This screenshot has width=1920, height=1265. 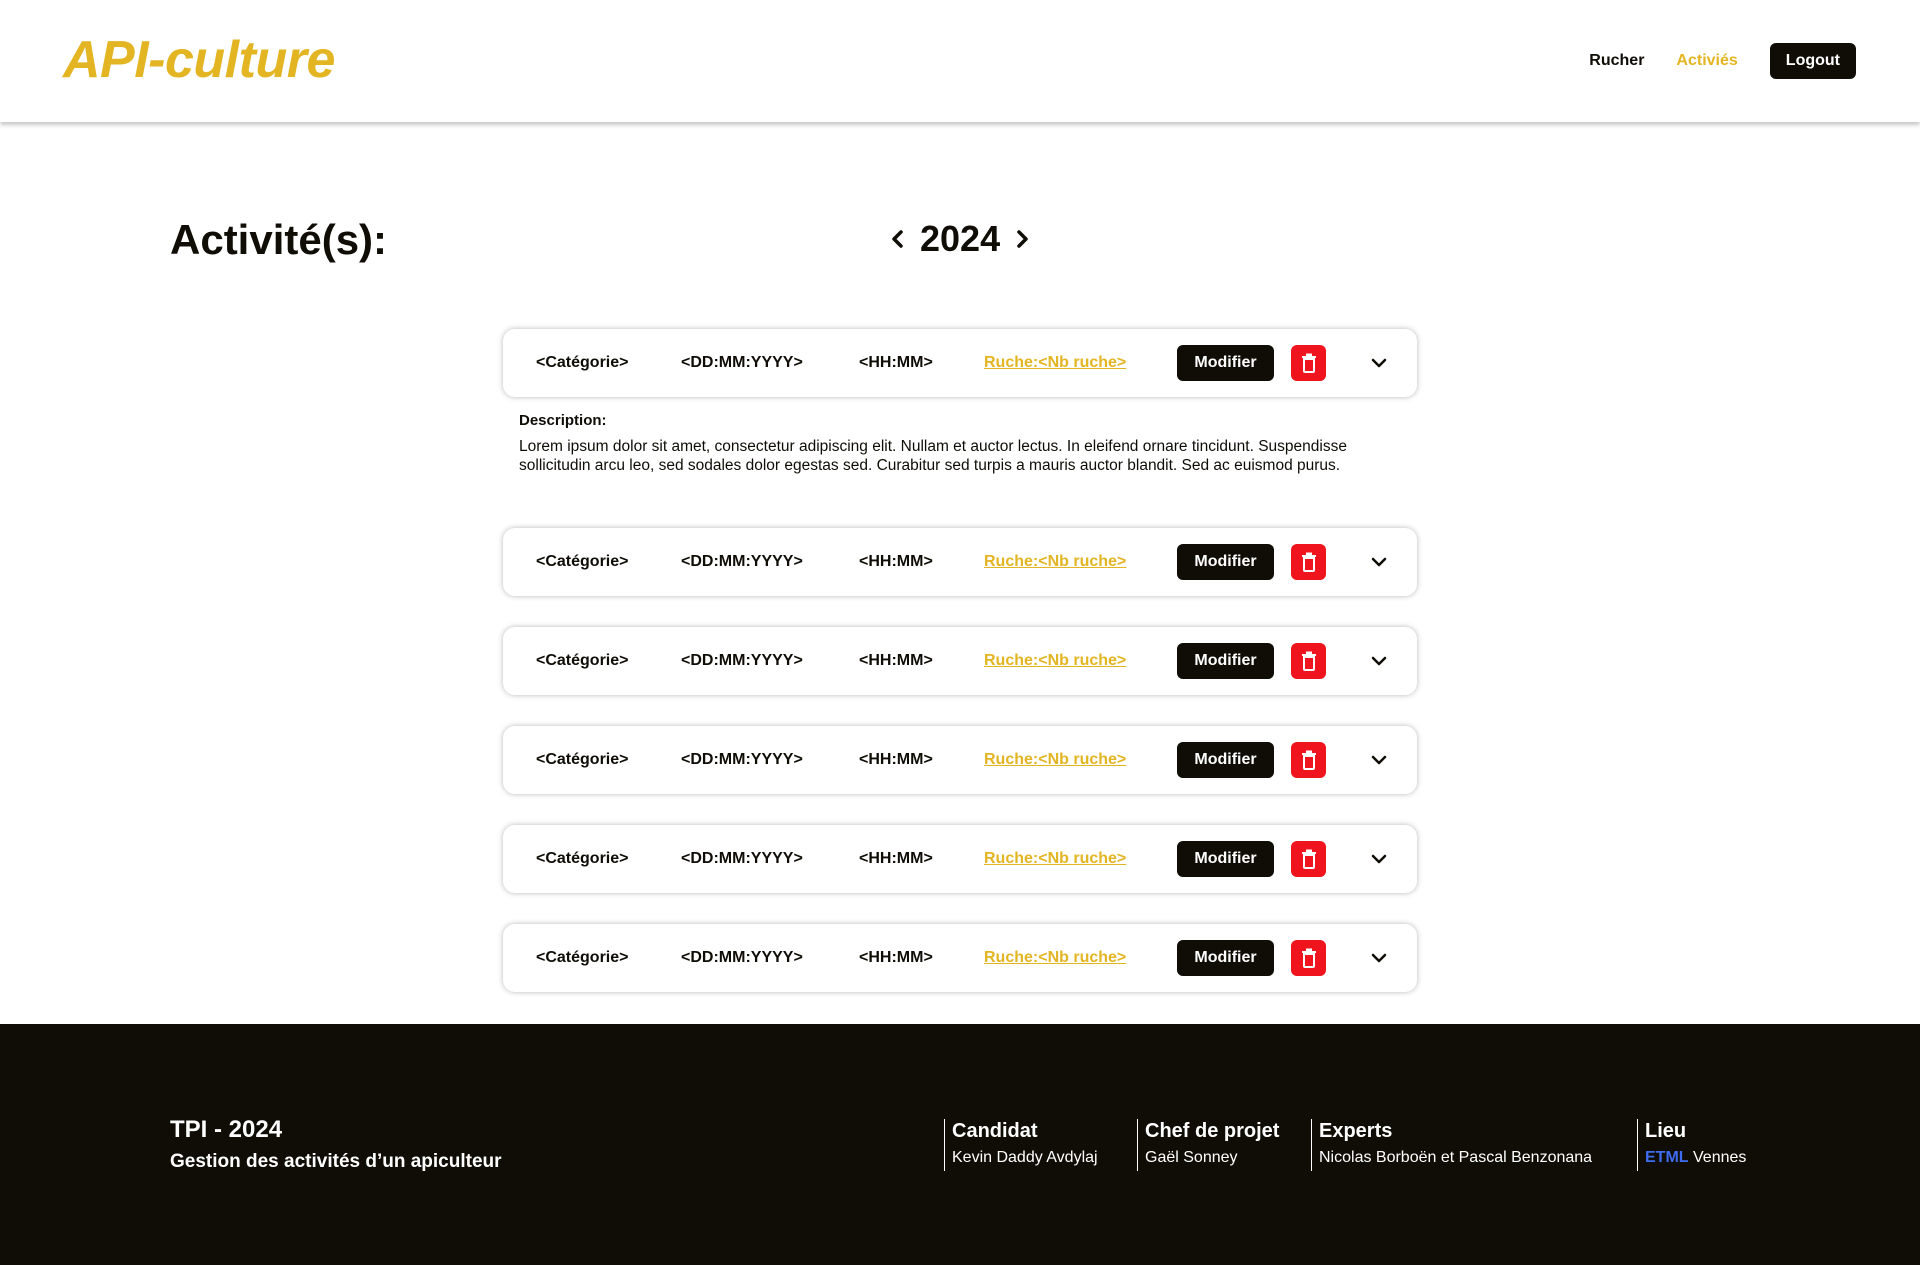 I want to click on header: API-culture Rucher Activiés Logout, so click(x=960, y=61).